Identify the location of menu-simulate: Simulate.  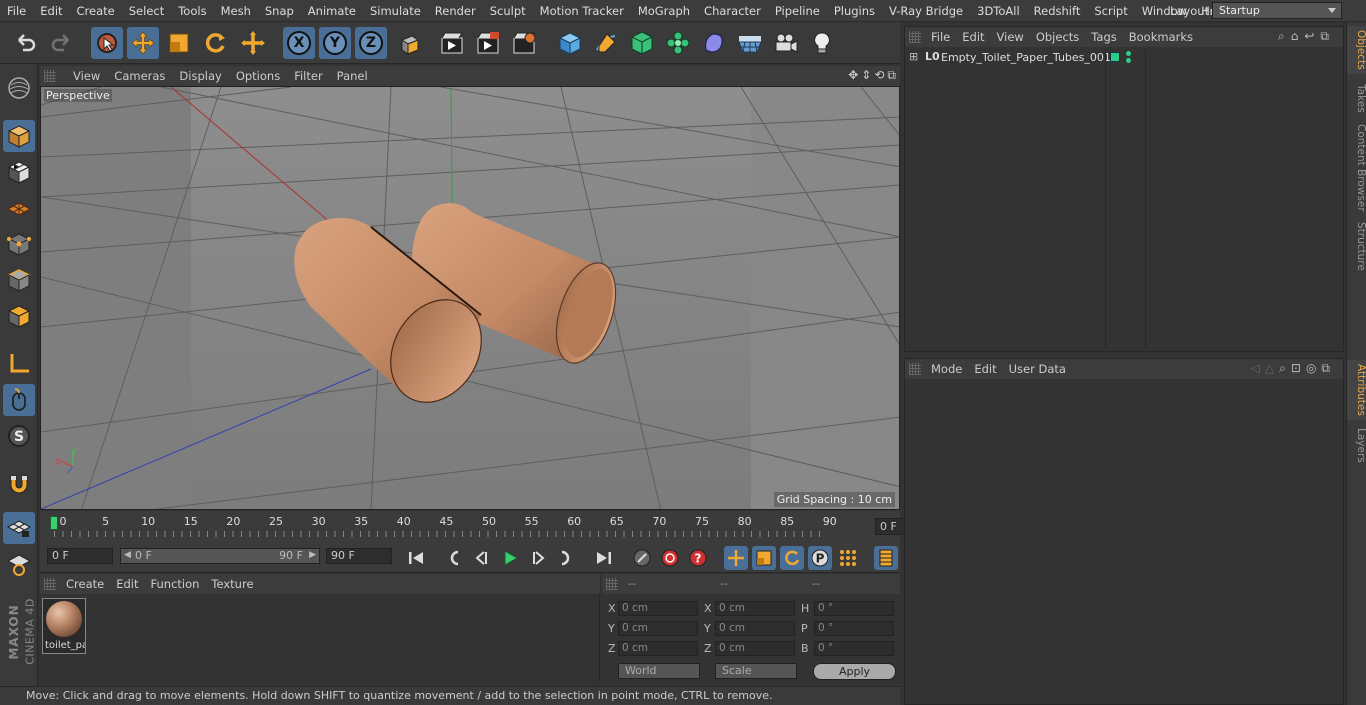
(395, 11).